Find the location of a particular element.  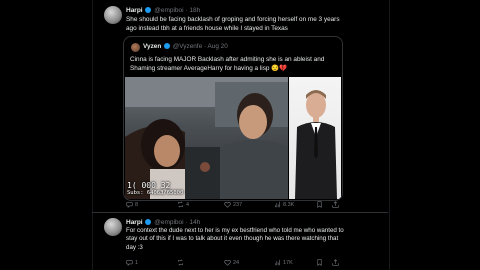

repost-count: 4 is located at coordinates (188, 204).